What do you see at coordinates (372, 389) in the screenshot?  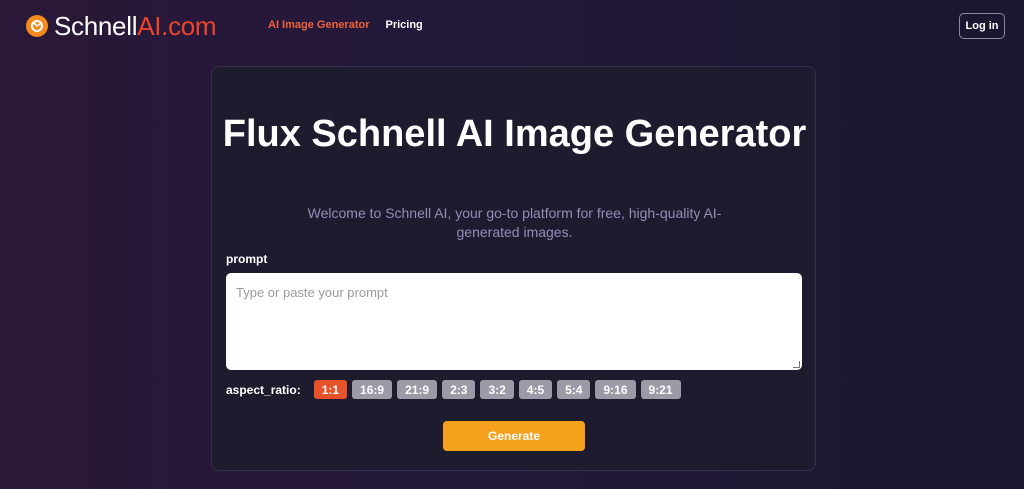 I see `aspect-ratio-option-16-9: 16:9` at bounding box center [372, 389].